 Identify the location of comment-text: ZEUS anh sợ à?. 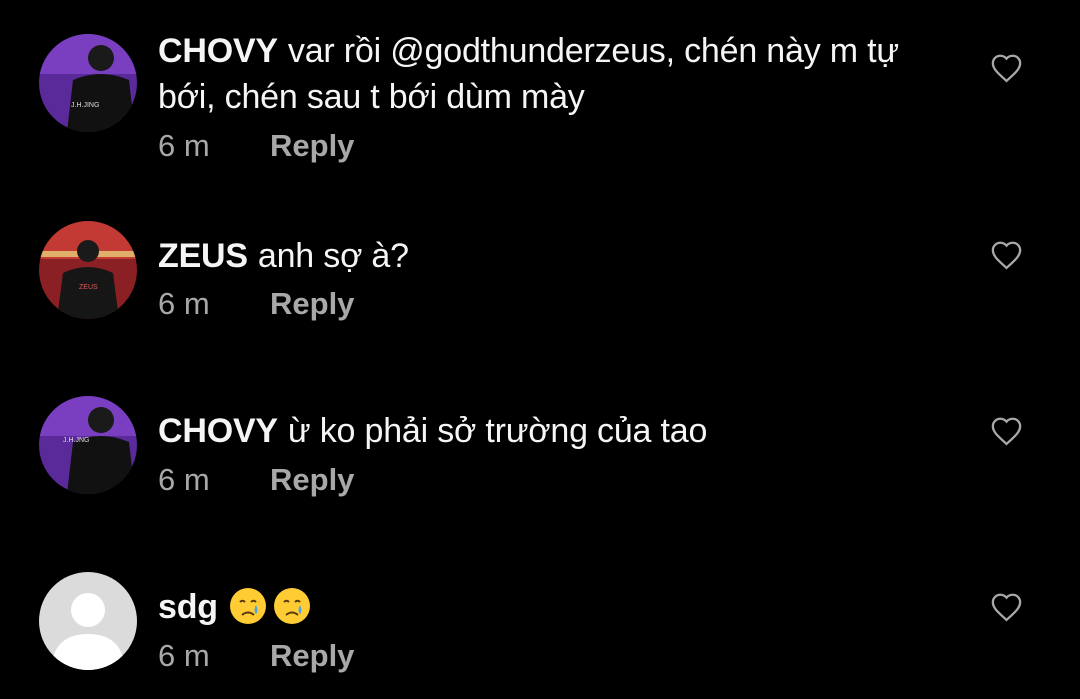
(553, 256).